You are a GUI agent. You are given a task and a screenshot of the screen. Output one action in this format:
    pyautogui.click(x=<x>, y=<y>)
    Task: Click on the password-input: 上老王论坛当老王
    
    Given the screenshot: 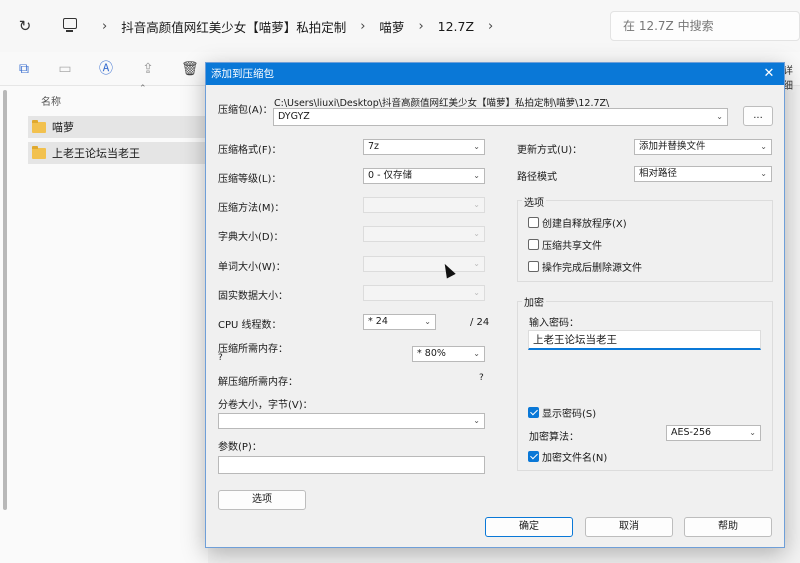 What is the action you would take?
    pyautogui.click(x=644, y=340)
    